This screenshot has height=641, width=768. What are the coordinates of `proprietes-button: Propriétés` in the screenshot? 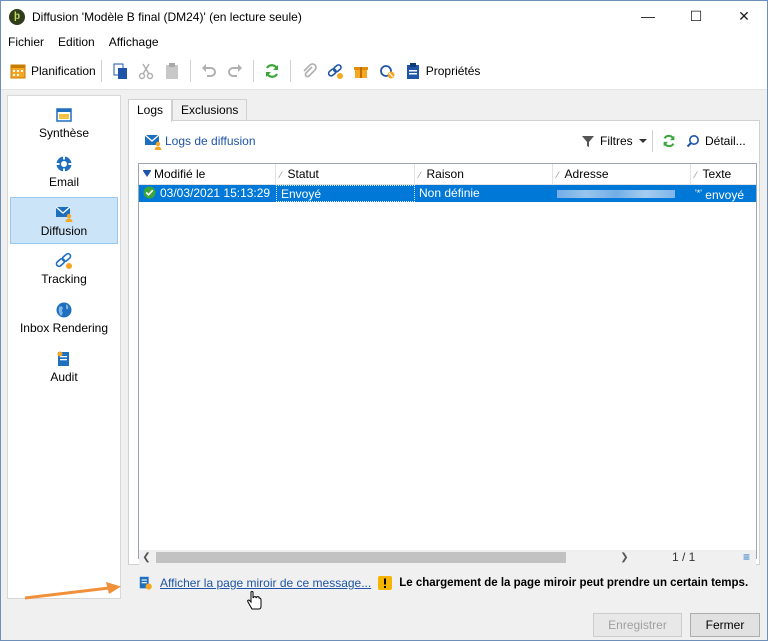 It's located at (440, 71).